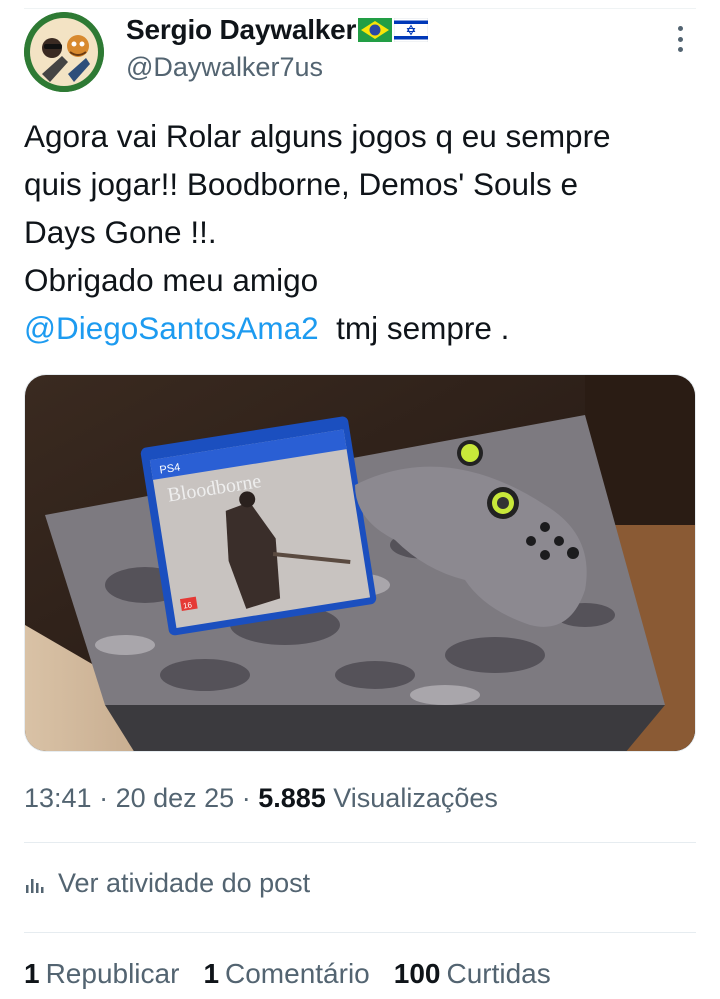 This screenshot has width=720, height=999. What do you see at coordinates (224, 67) in the screenshot?
I see `author-handle: @Daywalker7us` at bounding box center [224, 67].